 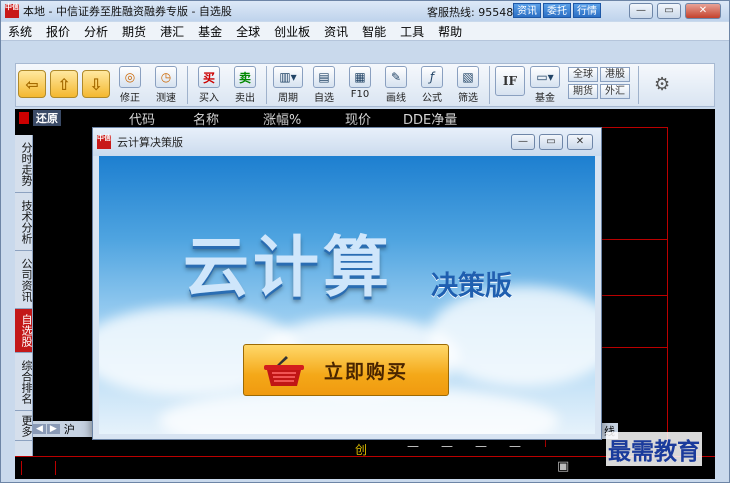 I want to click on watchlist-button: ▤ 自选, so click(x=324, y=85).